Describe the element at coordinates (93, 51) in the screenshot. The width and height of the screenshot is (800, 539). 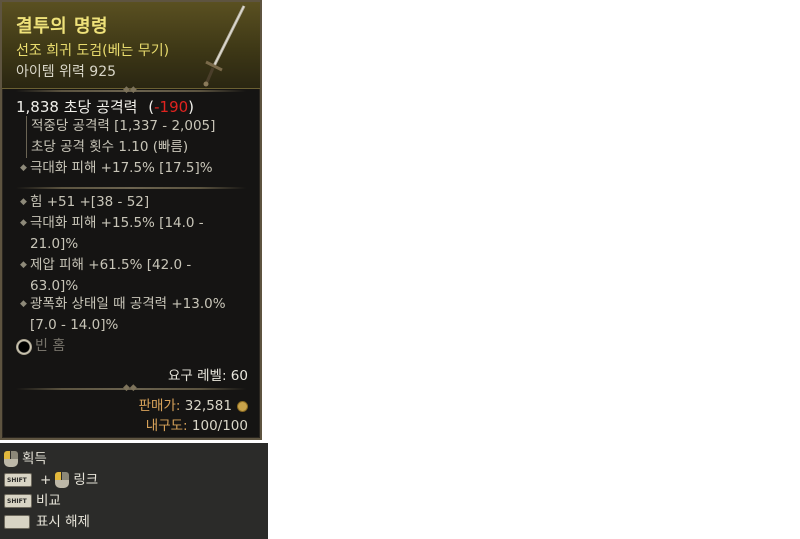
I see `item-type: 선조 희귀 도검(베는 무기)` at that location.